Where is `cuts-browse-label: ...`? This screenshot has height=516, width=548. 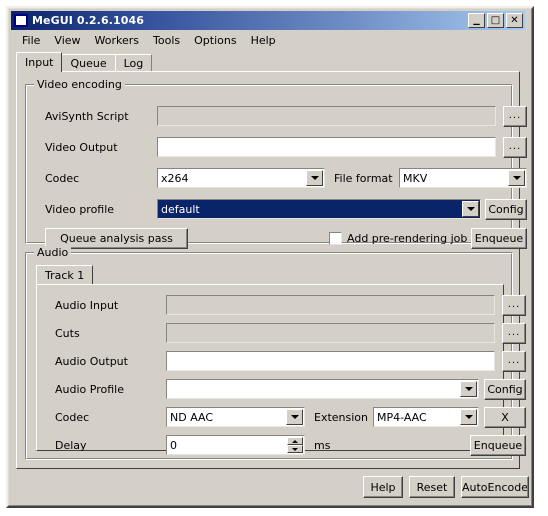 cuts-browse-label: ... is located at coordinates (514, 332).